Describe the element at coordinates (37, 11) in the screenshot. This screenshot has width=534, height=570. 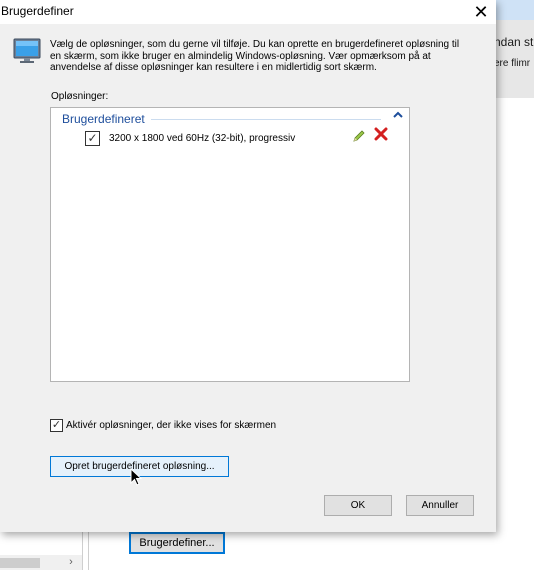
I see `dialog-title: Brugerdefiner` at that location.